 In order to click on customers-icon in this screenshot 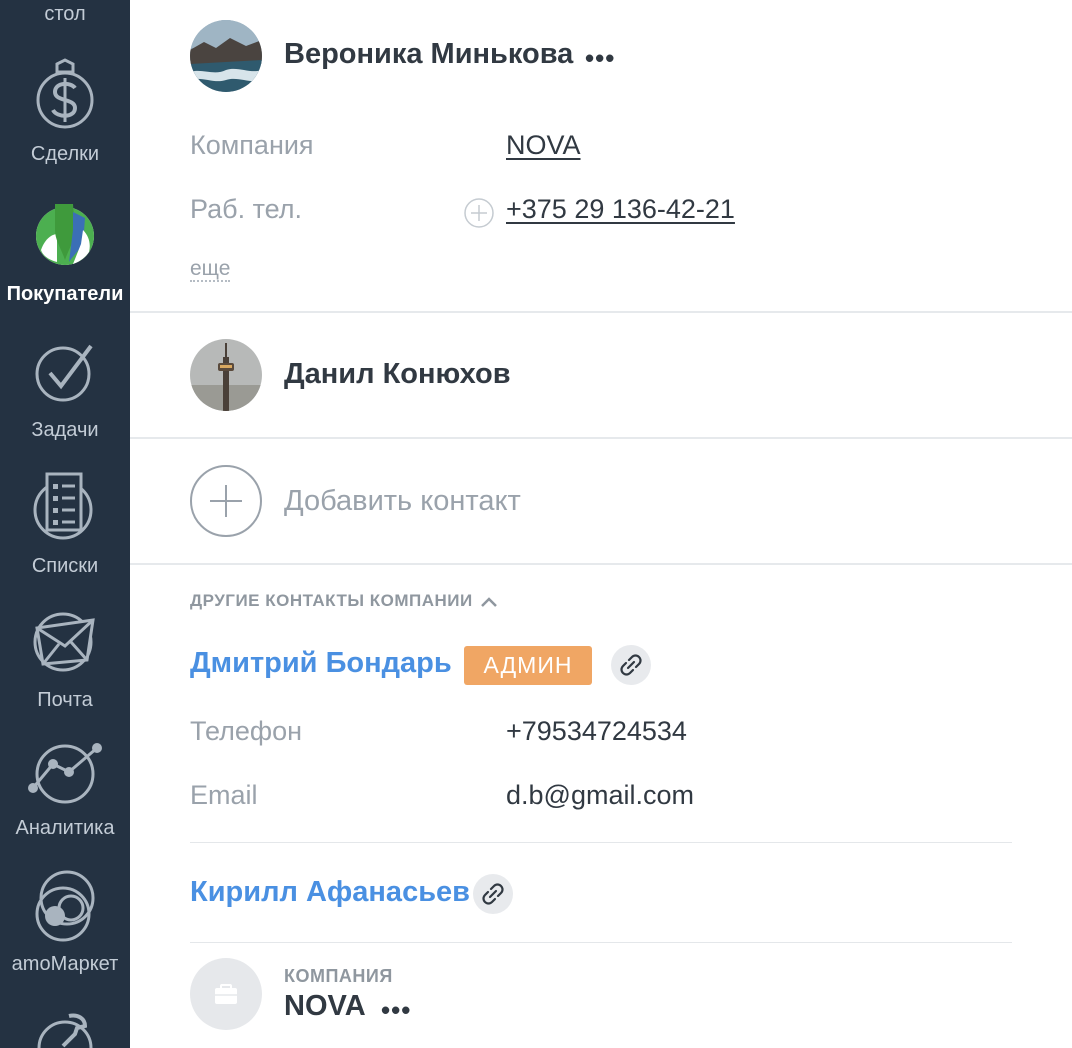, I will do `click(65, 234)`.